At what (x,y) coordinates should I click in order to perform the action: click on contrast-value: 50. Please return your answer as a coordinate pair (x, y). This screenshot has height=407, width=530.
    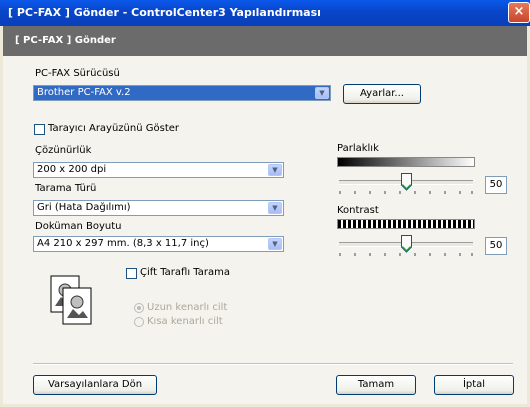
    Looking at the image, I should click on (496, 246).